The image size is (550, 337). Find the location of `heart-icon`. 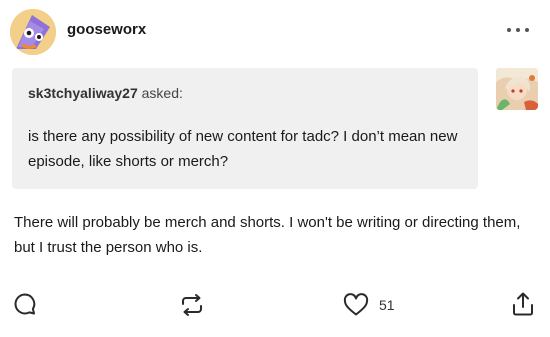

heart-icon is located at coordinates (356, 305).